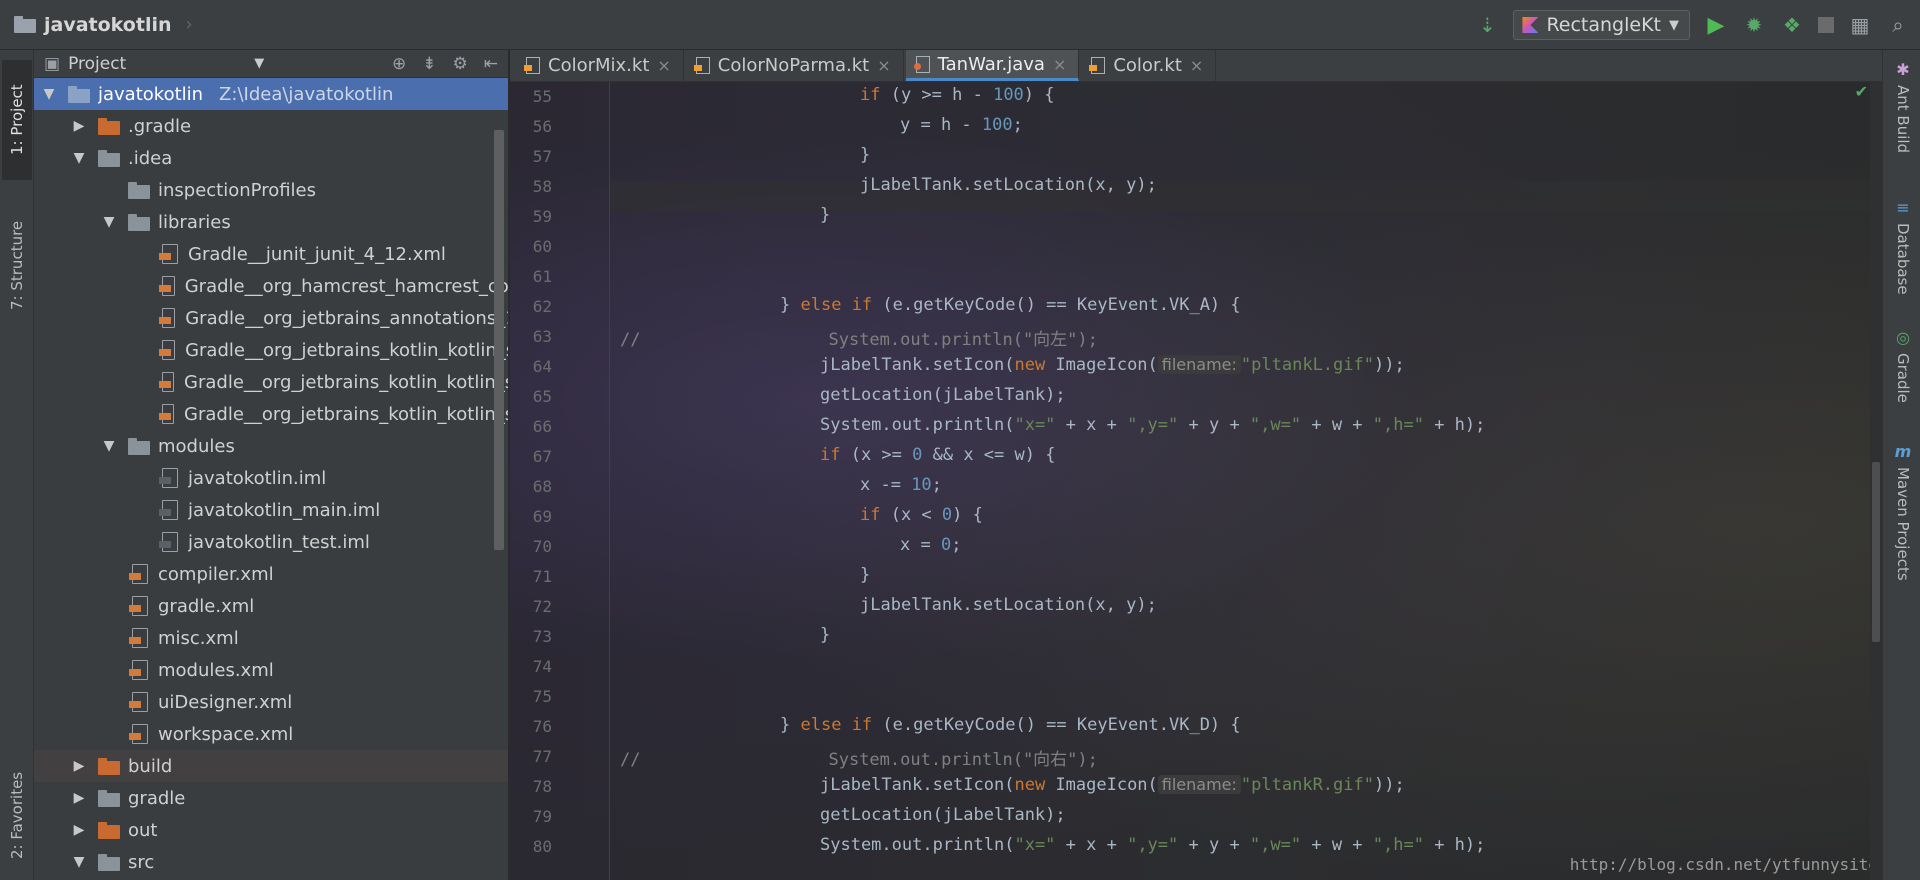 The height and width of the screenshot is (880, 1920). Describe the element at coordinates (271, 446) in the screenshot. I see `tree-item: ▼ modules` at that location.